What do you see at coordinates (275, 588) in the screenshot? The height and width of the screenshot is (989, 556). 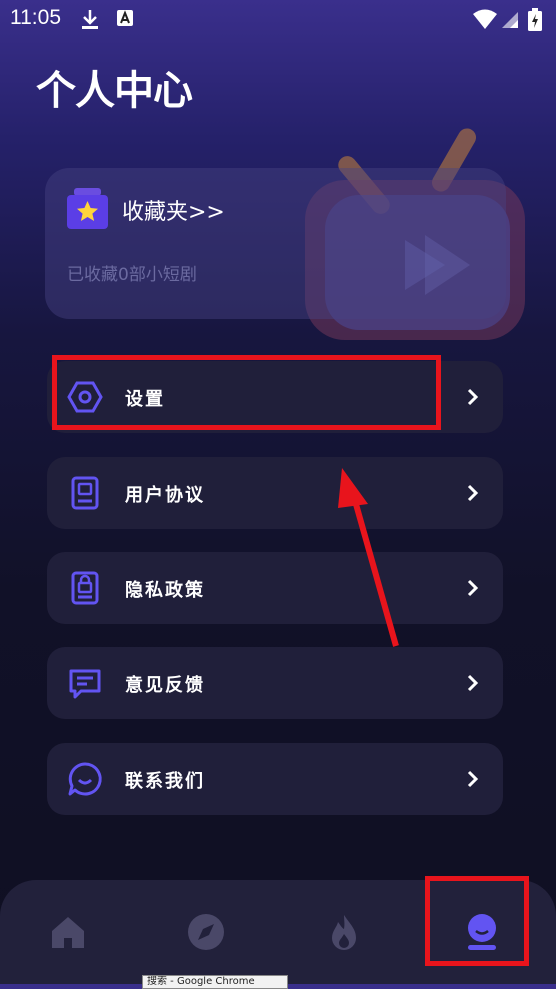 I see `menu-item-privacy-policy: 隐私政策` at bounding box center [275, 588].